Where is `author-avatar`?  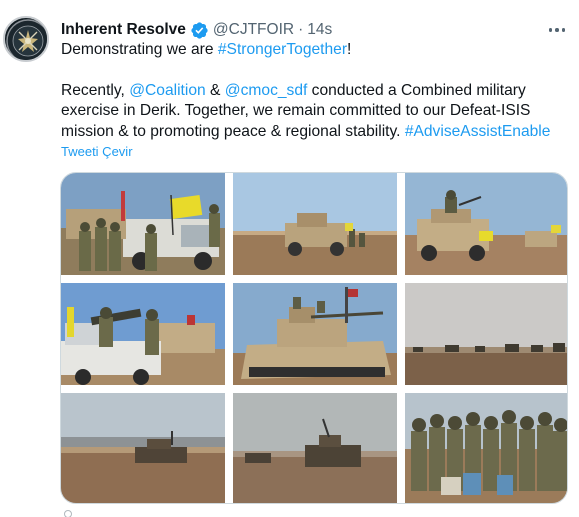 author-avatar is located at coordinates (26, 39).